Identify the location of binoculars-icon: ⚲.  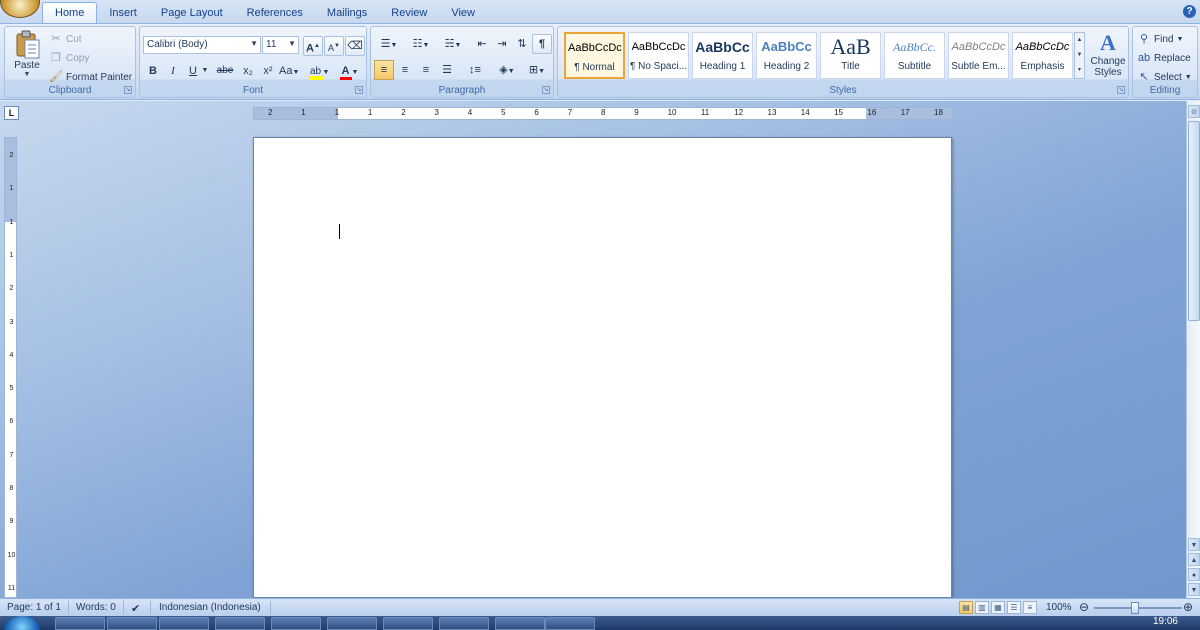
(1144, 39).